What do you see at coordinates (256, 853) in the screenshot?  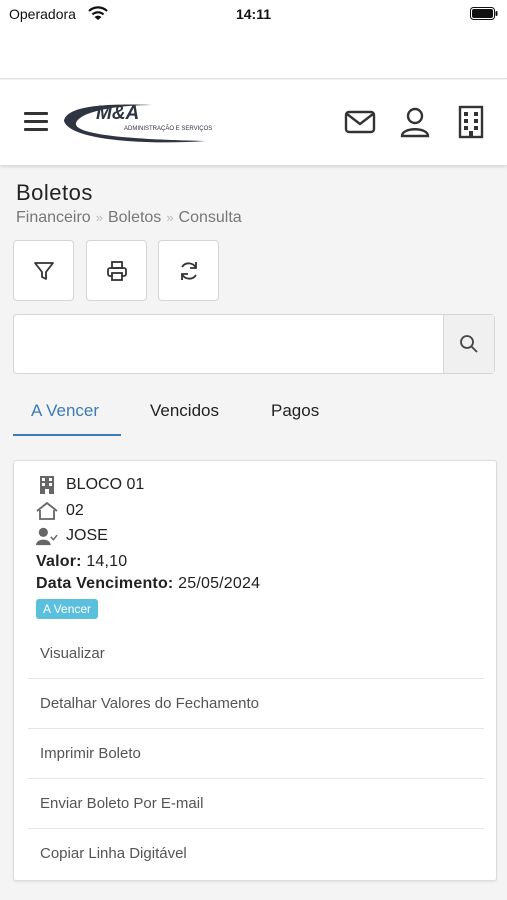 I see `action-copiar-linha: Copiar Linha Digitável` at bounding box center [256, 853].